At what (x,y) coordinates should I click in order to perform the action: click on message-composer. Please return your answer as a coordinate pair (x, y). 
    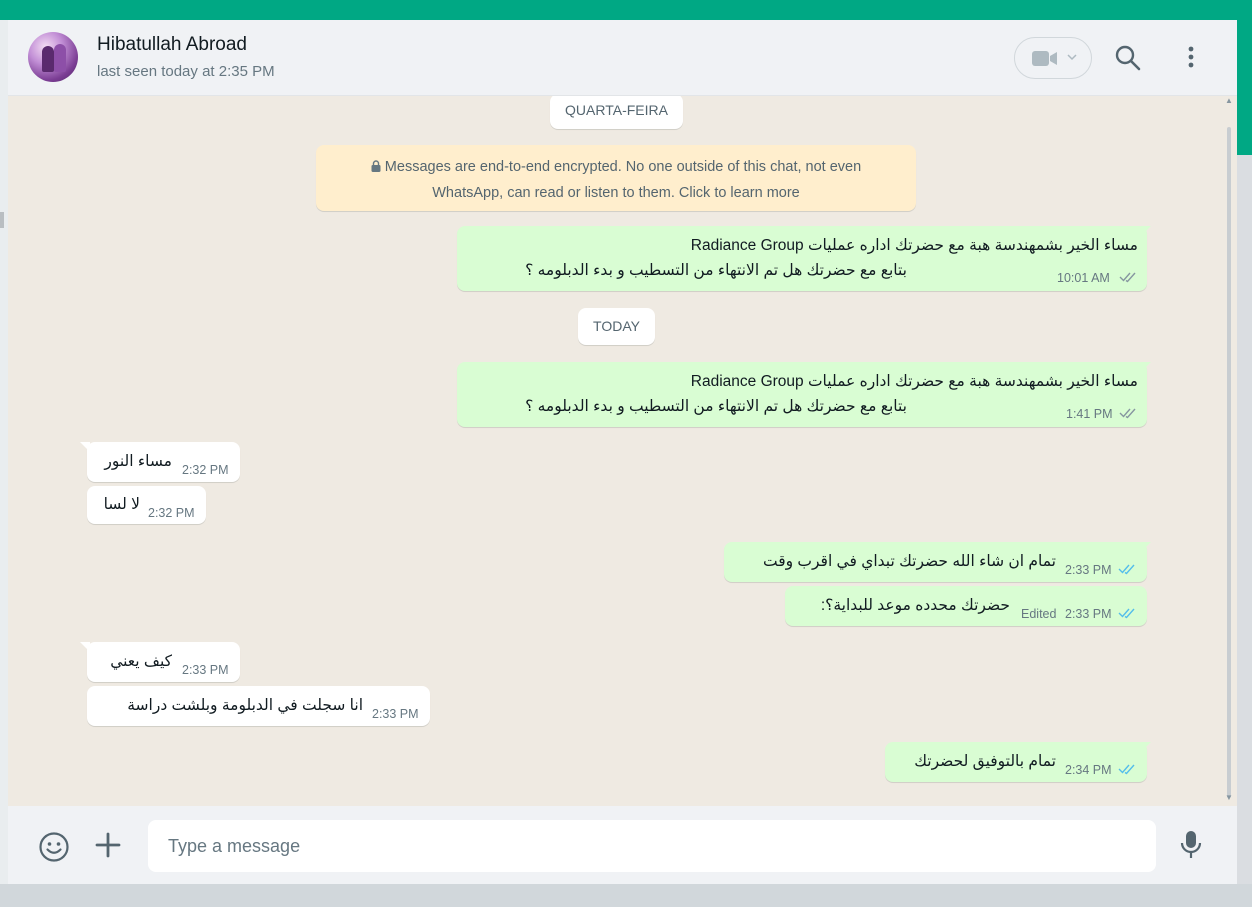
    Looking at the image, I should click on (622, 845).